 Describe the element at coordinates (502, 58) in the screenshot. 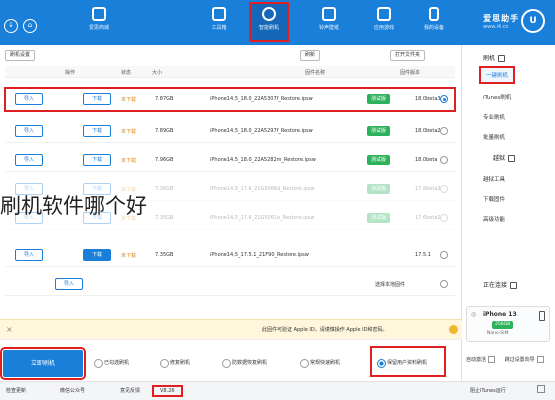

I see `flash-group-icon` at that location.